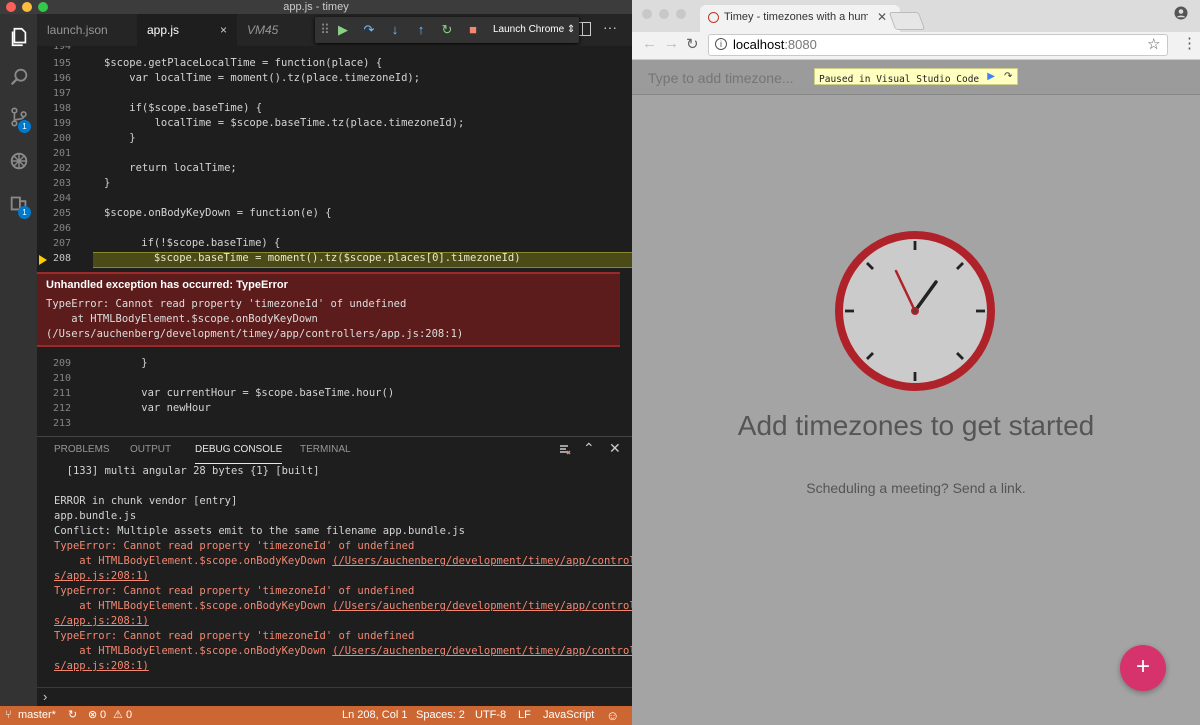  Describe the element at coordinates (395, 30) in the screenshot. I see `step-into-icon: ↓` at that location.